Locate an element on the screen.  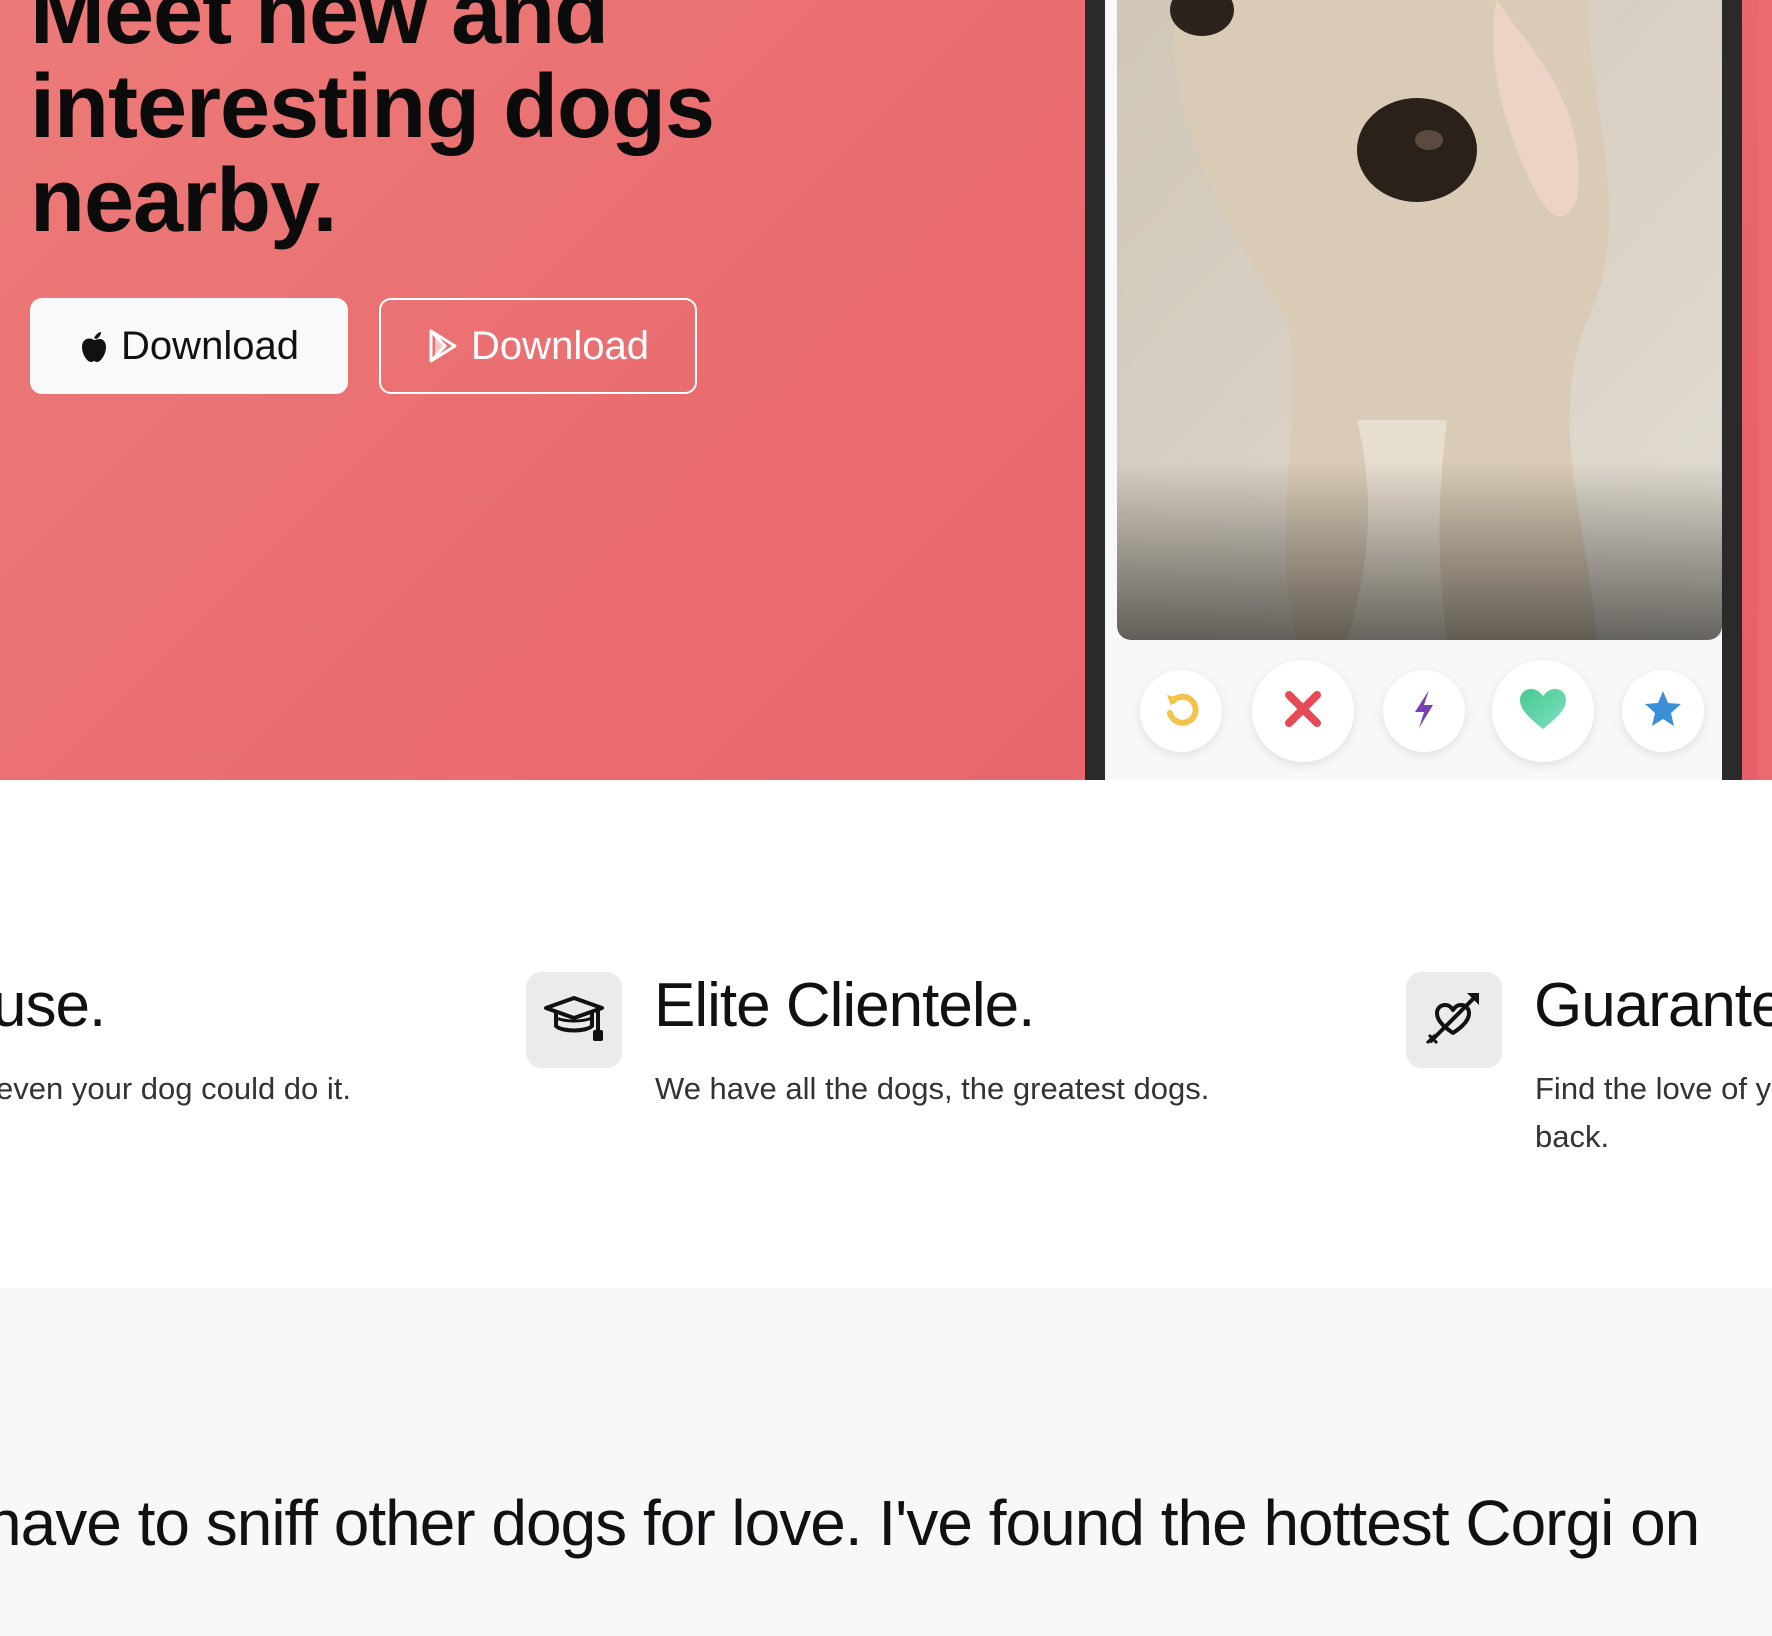
play-store-icon is located at coordinates (443, 346).